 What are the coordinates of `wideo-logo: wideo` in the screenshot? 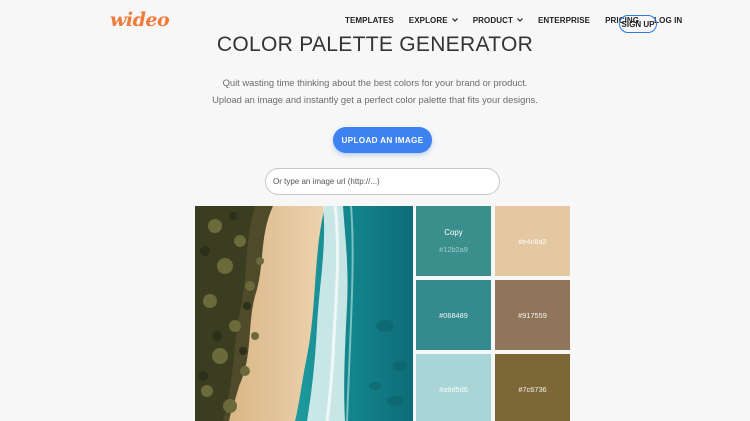 It's located at (140, 20).